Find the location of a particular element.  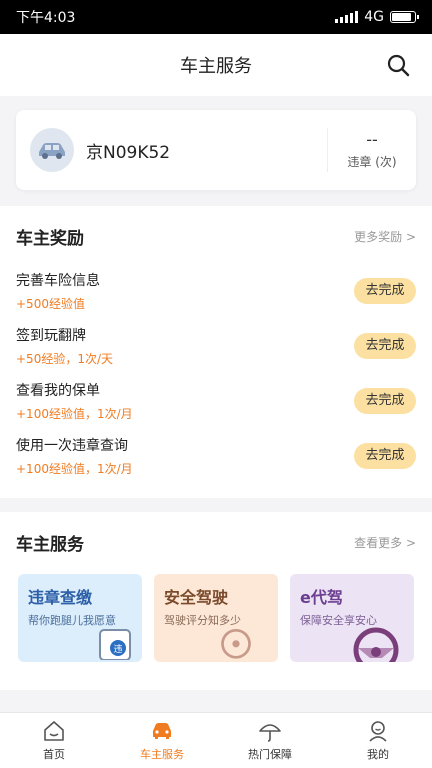

service-title: e代驾 is located at coordinates (321, 597).